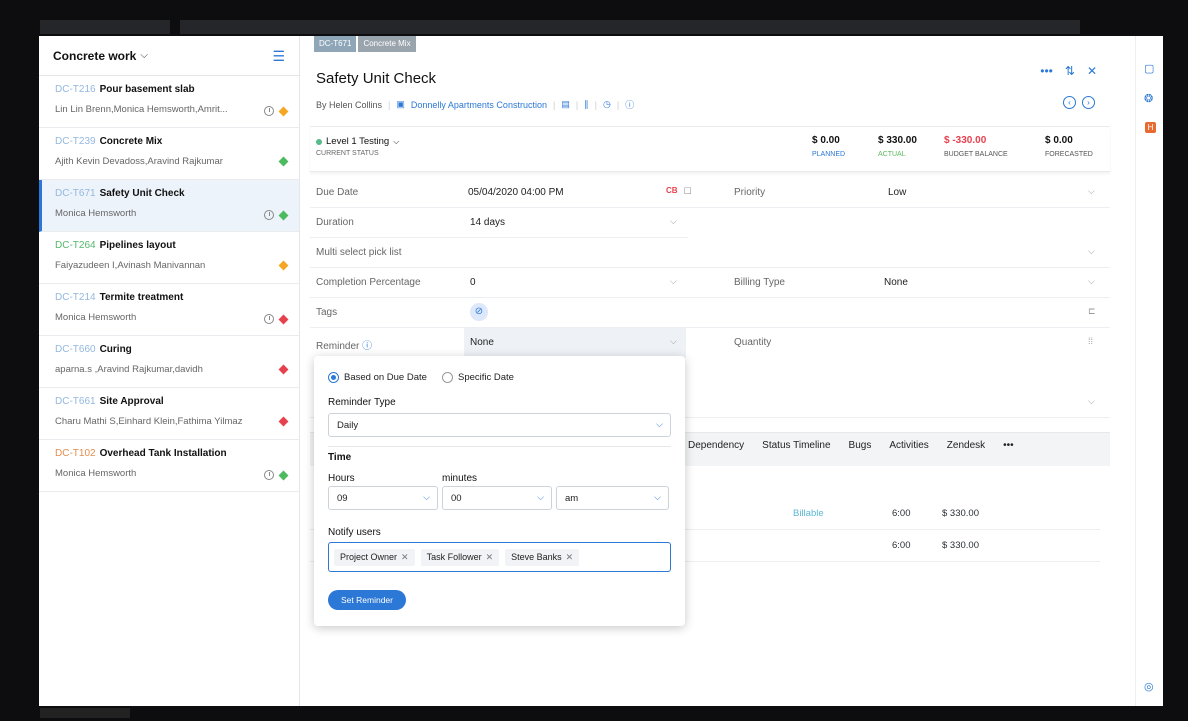  Describe the element at coordinates (335, 44) in the screenshot. I see `breadcrumb-task-code: DC-T671` at that location.